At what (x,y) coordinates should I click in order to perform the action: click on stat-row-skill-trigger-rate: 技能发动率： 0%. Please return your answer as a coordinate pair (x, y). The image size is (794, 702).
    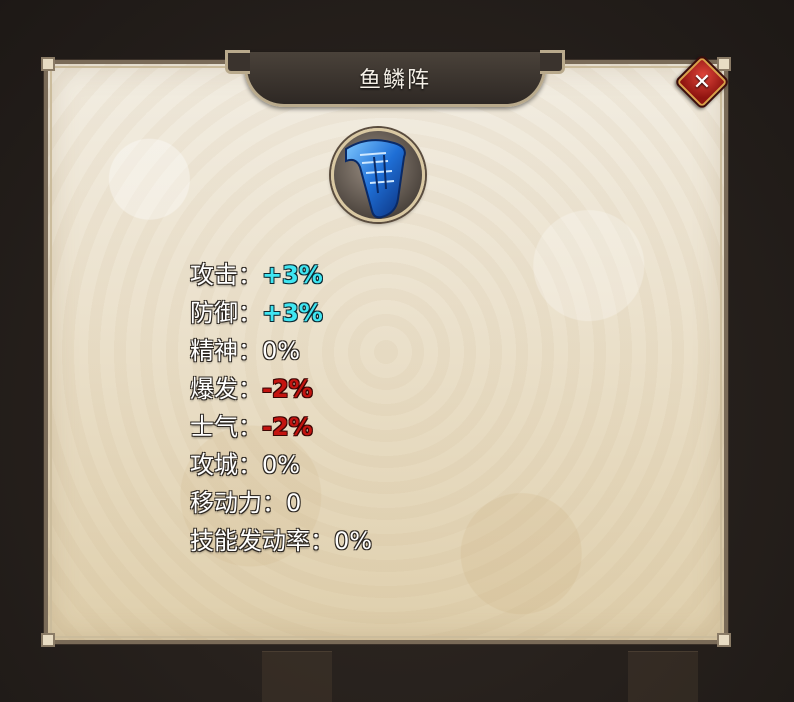
    Looking at the image, I should click on (281, 541).